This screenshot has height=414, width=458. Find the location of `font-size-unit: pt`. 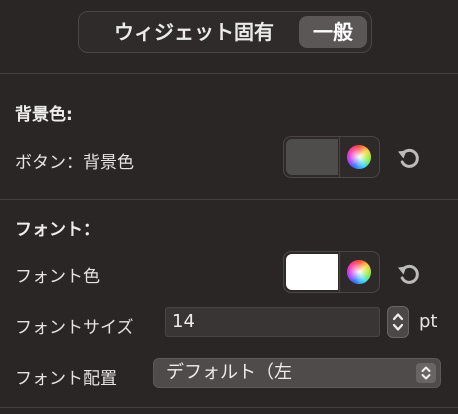

font-size-unit: pt is located at coordinates (428, 321).